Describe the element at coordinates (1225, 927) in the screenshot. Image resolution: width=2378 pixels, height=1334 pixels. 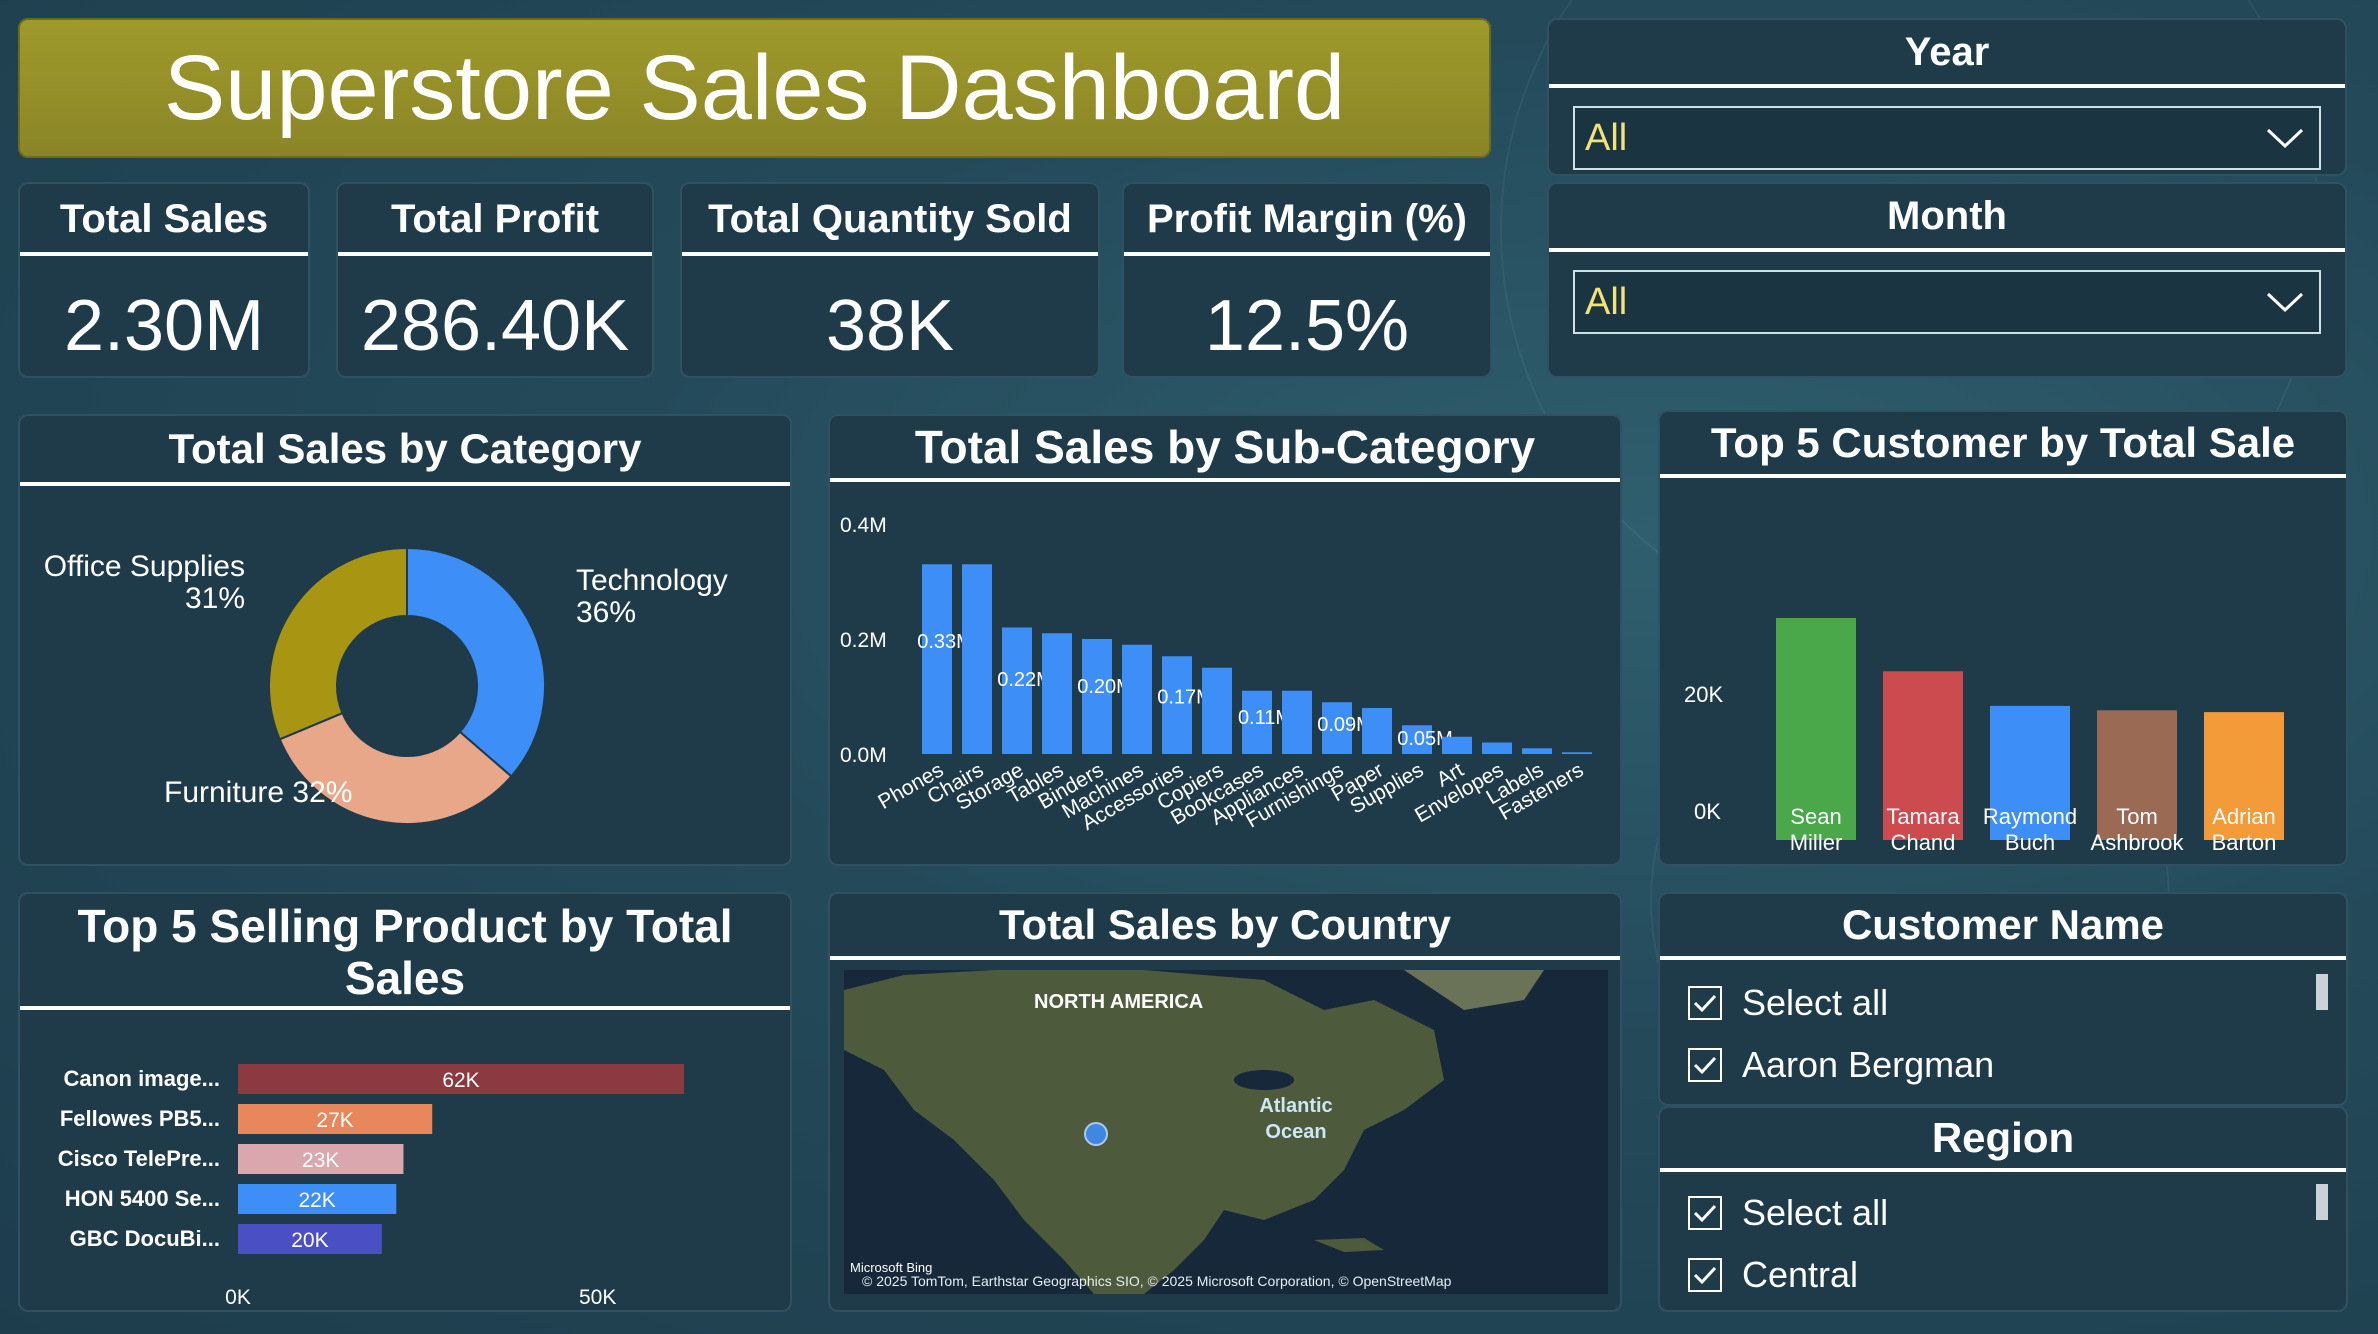
I see `chart-title: Total Sales by Country` at that location.